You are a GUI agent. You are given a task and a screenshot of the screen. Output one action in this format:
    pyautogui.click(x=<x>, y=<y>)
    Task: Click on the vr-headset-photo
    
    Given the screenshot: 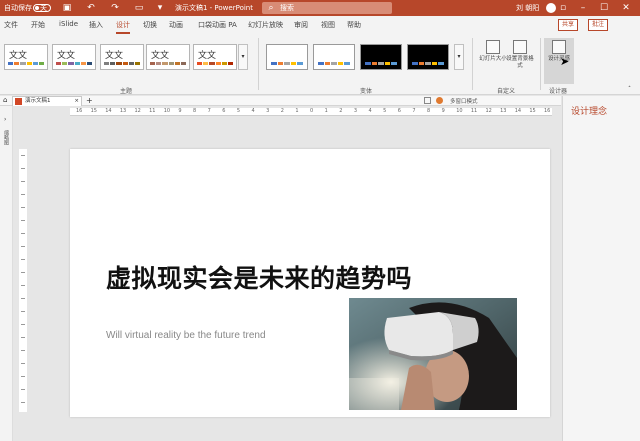 What is the action you would take?
    pyautogui.click(x=433, y=354)
    